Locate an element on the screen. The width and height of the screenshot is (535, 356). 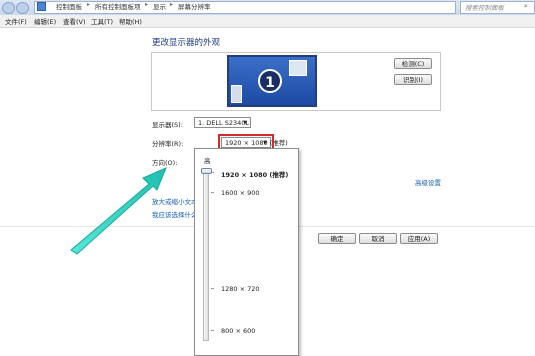
secondary-monitor-icon is located at coordinates (298, 68).